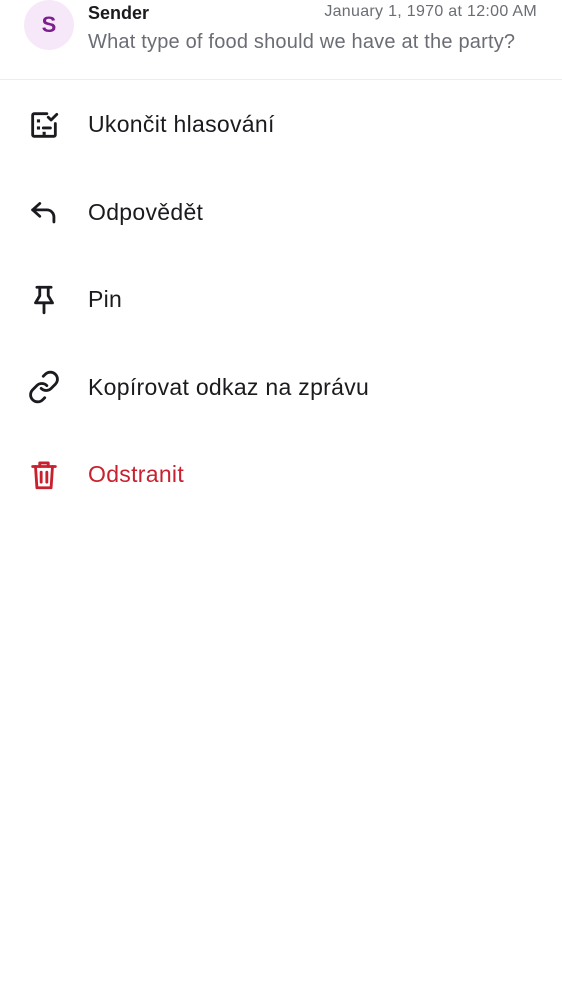  What do you see at coordinates (136, 474) in the screenshot?
I see `delete-label: Odstranit` at bounding box center [136, 474].